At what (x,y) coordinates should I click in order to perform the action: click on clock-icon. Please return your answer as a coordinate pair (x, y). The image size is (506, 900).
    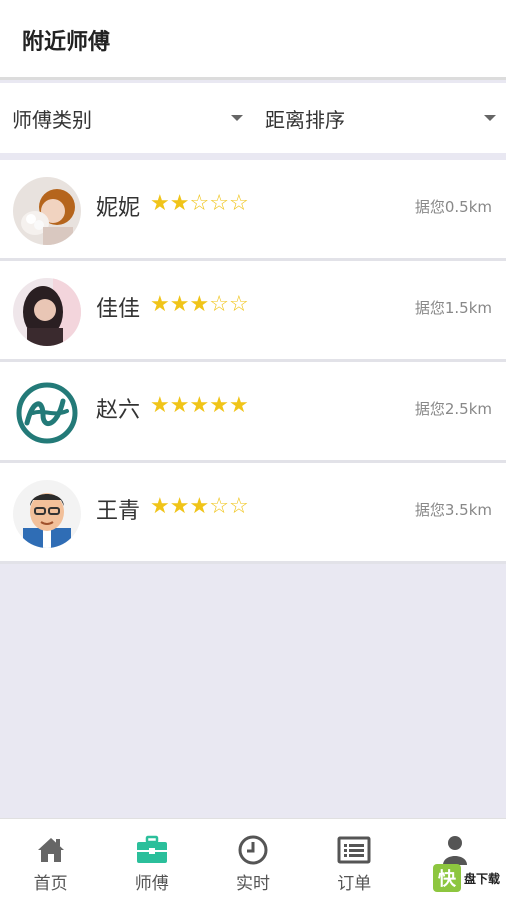
    Looking at the image, I should click on (253, 850).